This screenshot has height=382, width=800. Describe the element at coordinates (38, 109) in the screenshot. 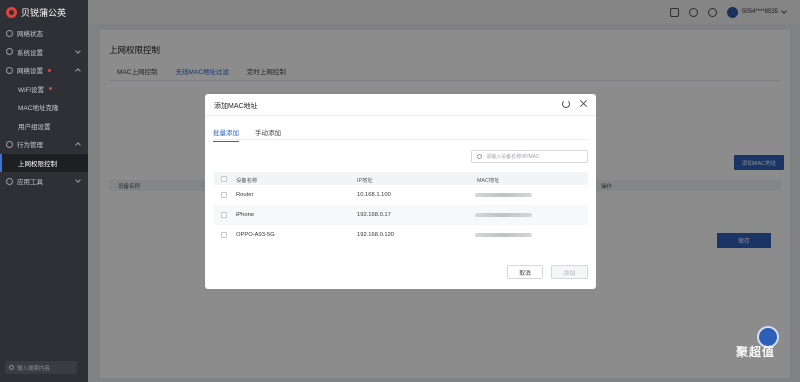

I see `sidebar-item-label: MAC地址克隆` at that location.